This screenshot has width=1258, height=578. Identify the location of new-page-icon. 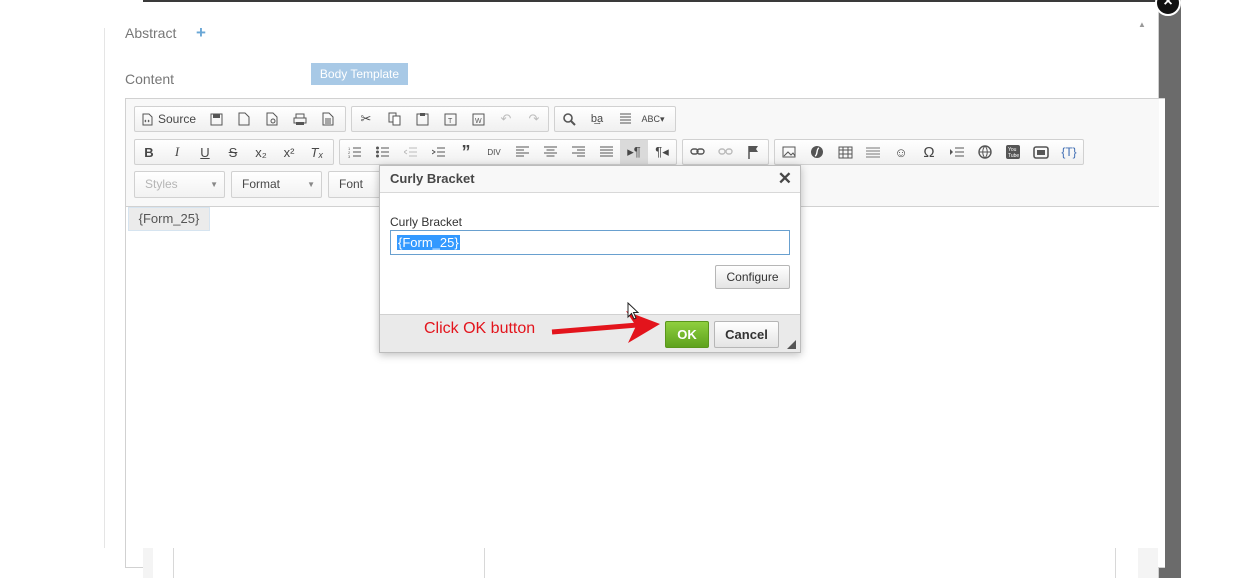
(244, 119).